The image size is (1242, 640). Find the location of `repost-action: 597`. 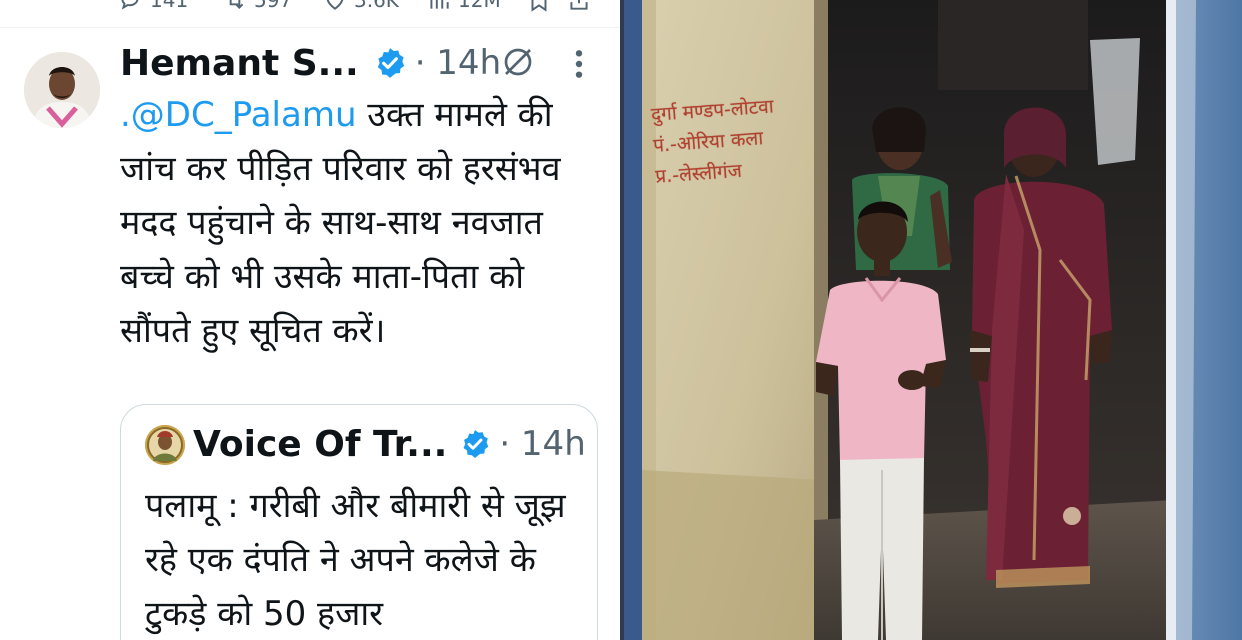

repost-action: 597 is located at coordinates (257, 6).